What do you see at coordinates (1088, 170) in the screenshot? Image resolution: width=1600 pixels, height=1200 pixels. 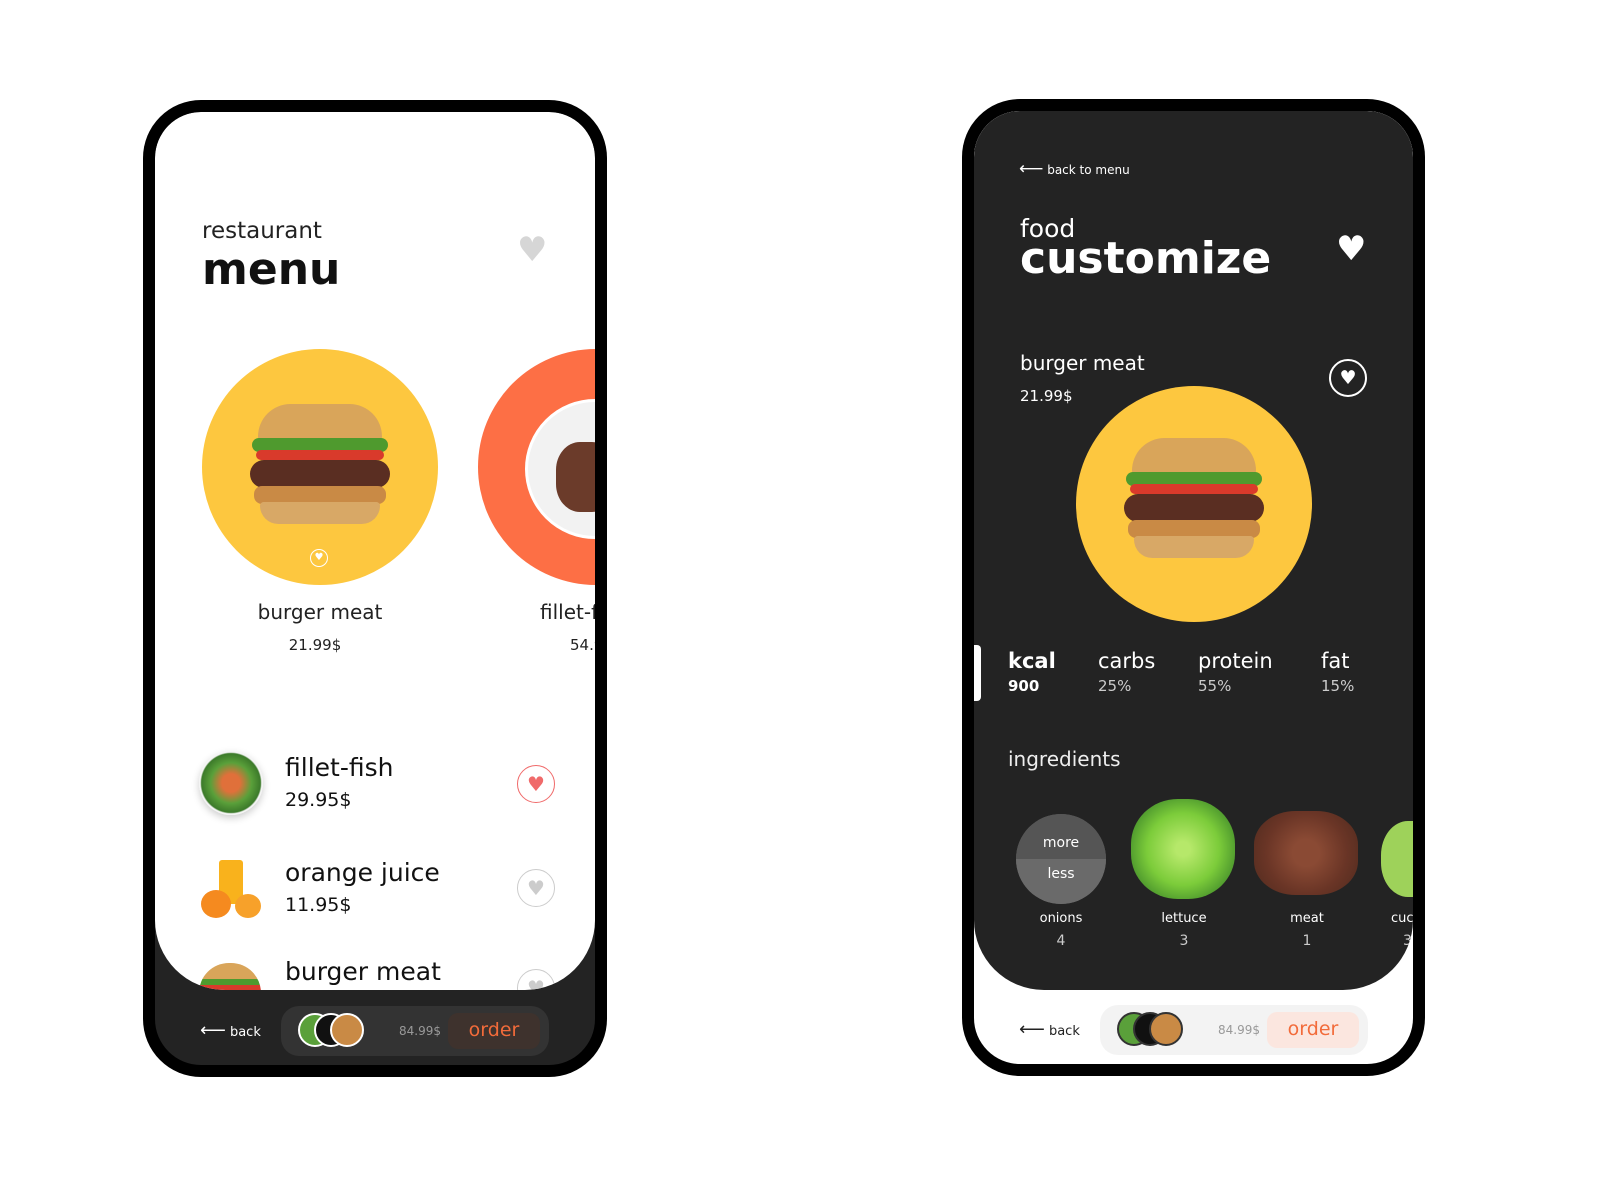 I see `back-to-menu-label: back to menu` at bounding box center [1088, 170].